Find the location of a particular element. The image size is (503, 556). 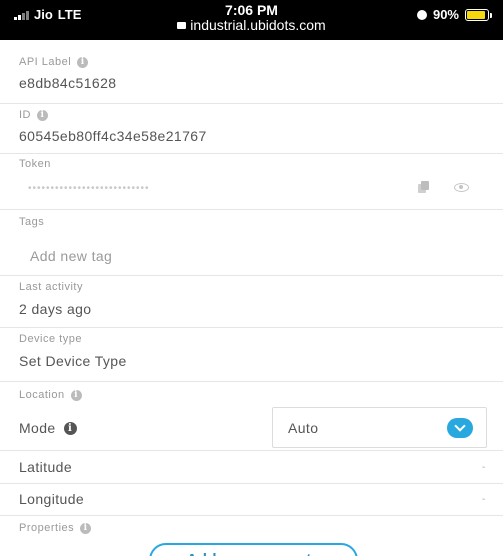

id-value: 60545eb80ff4c34e58e21767 is located at coordinates (113, 136).